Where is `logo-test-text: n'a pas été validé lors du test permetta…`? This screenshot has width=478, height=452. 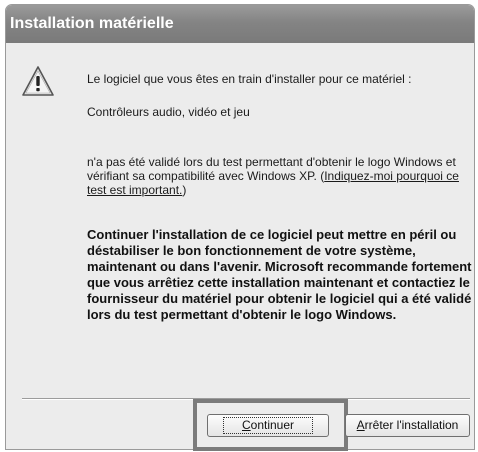 logo-test-text: n'a pas été validé lors du test permetta… is located at coordinates (279, 176).